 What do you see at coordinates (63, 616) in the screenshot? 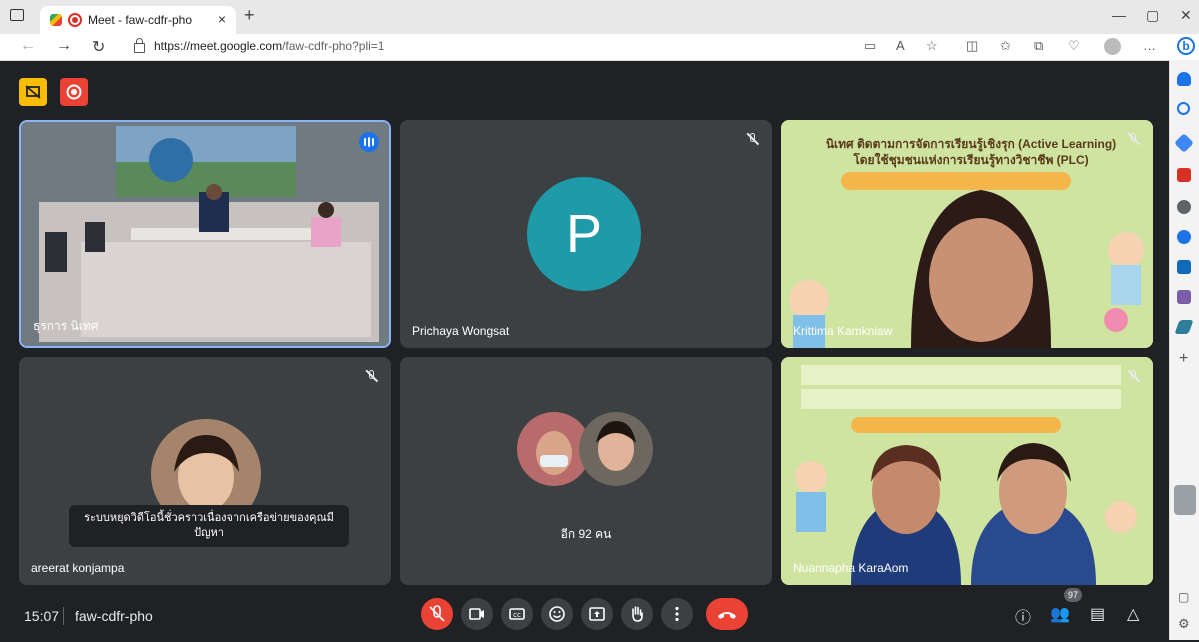
I see `divider` at bounding box center [63, 616].